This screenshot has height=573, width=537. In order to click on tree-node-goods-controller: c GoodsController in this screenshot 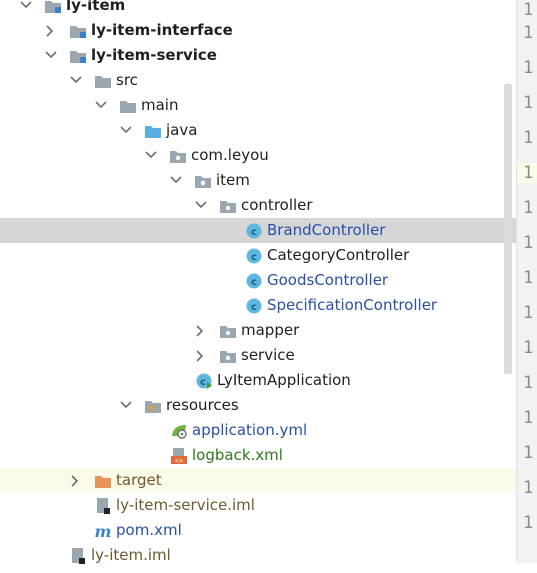, I will do `click(258, 280)`.